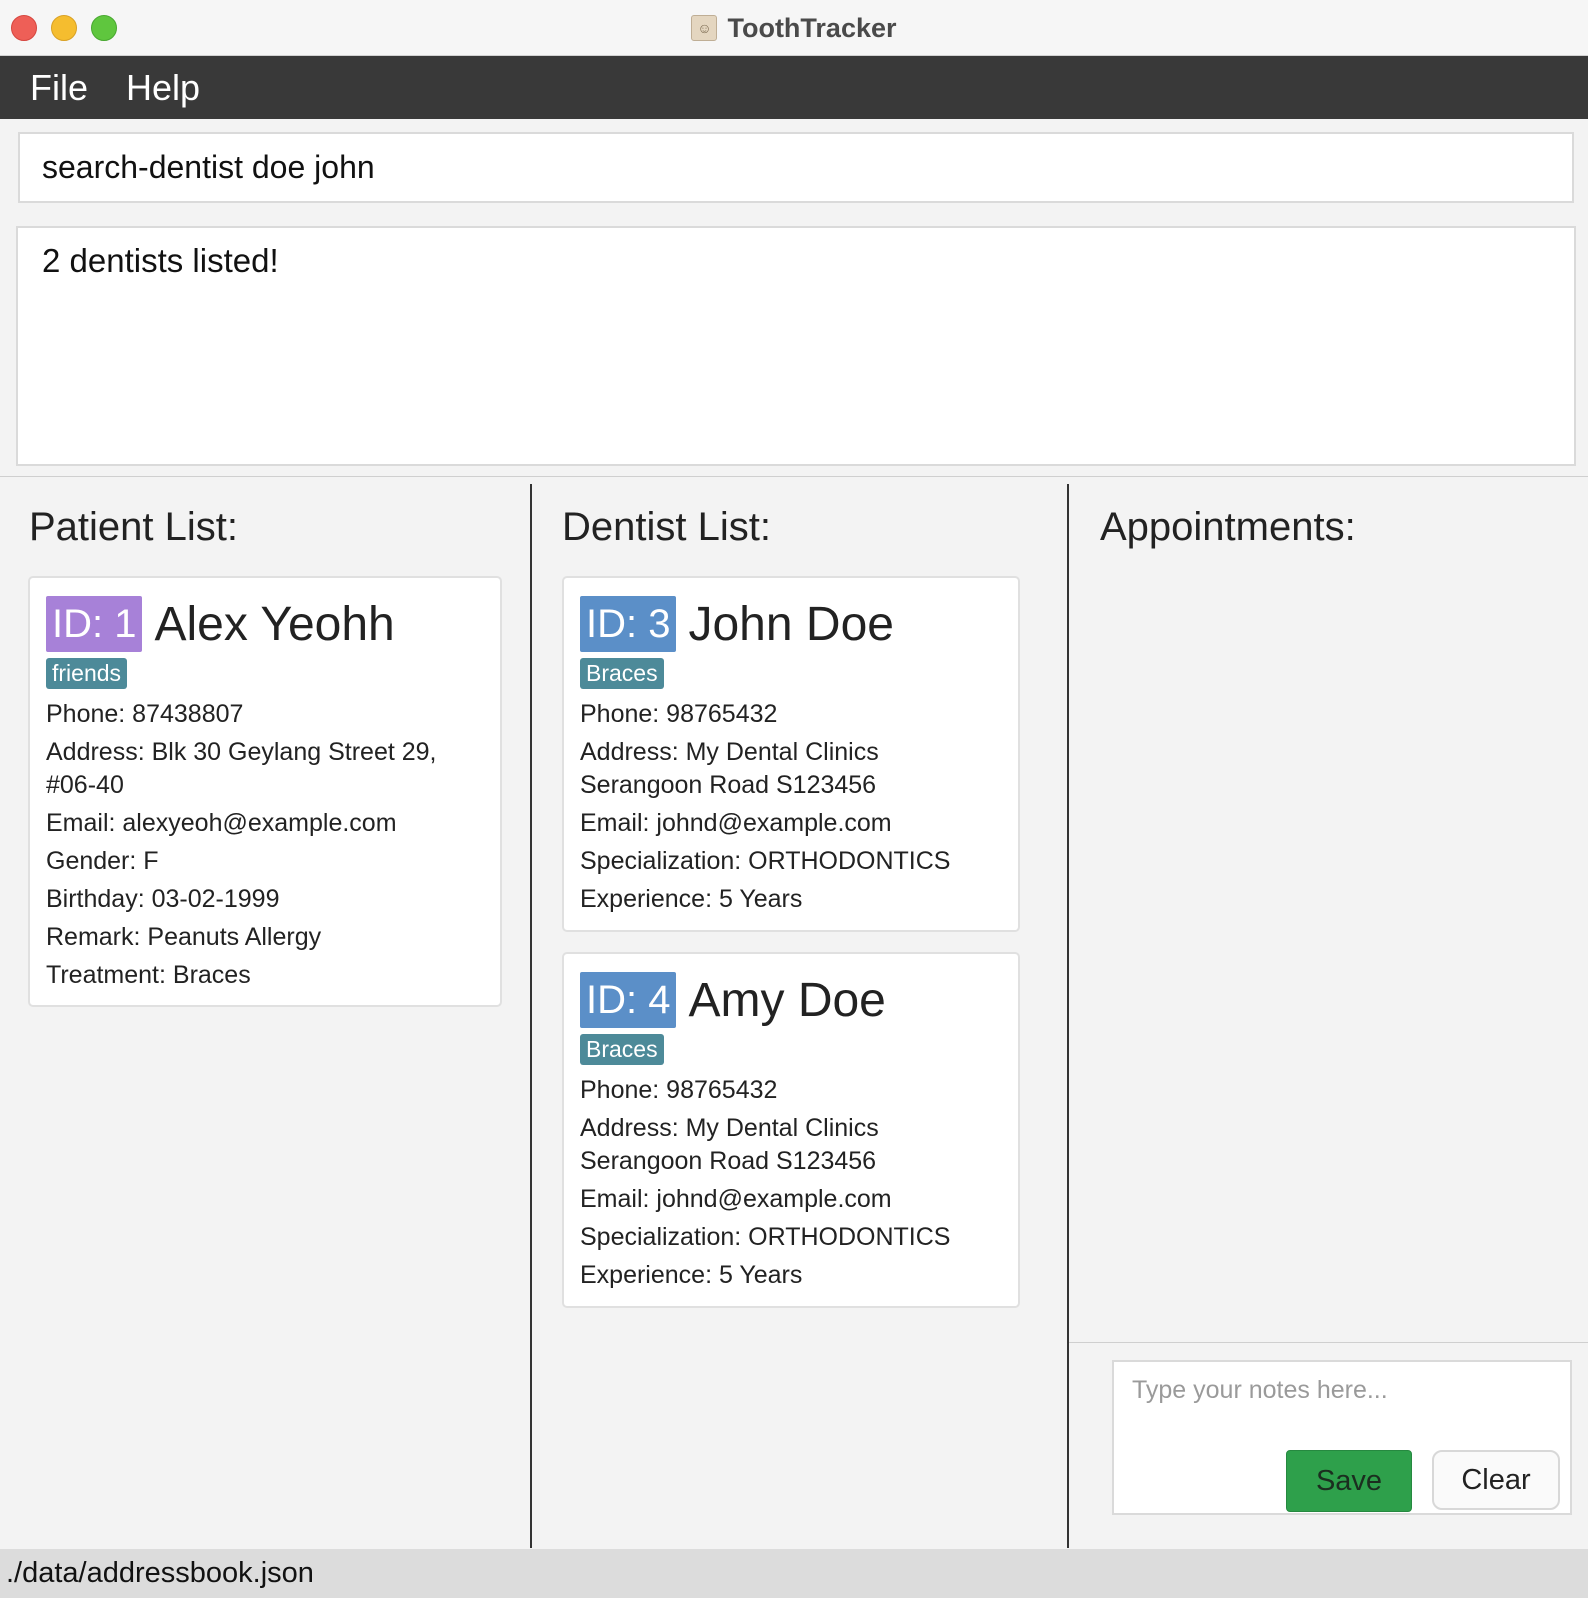 This screenshot has height=1598, width=1588. I want to click on patient-phone: Phone: 87438807, so click(145, 714).